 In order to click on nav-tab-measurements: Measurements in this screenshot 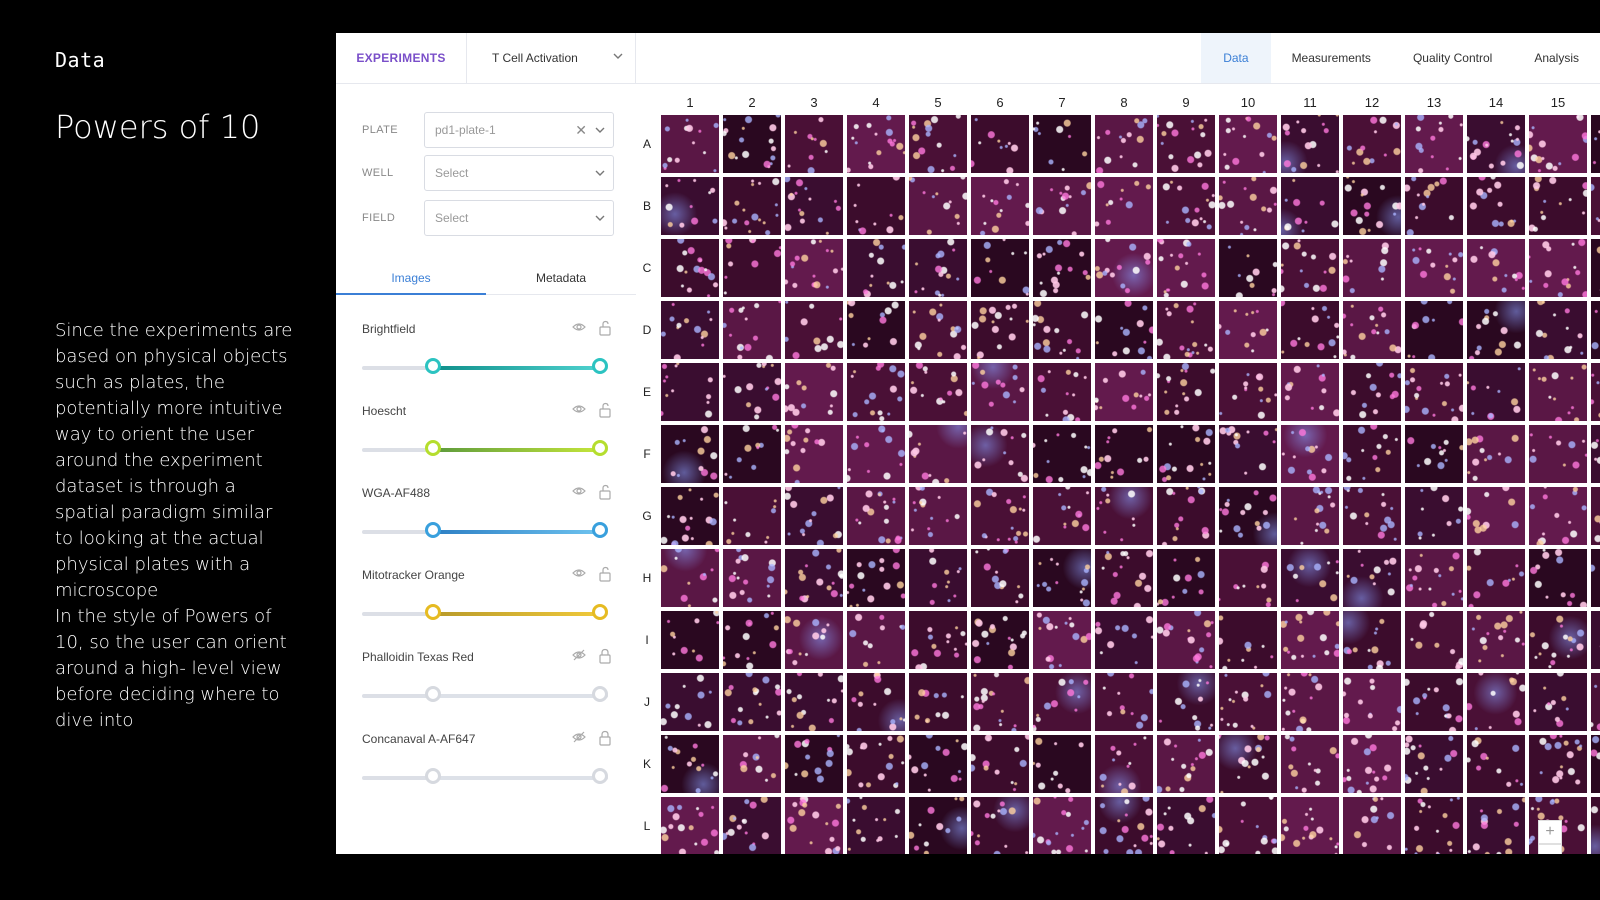, I will do `click(1331, 58)`.